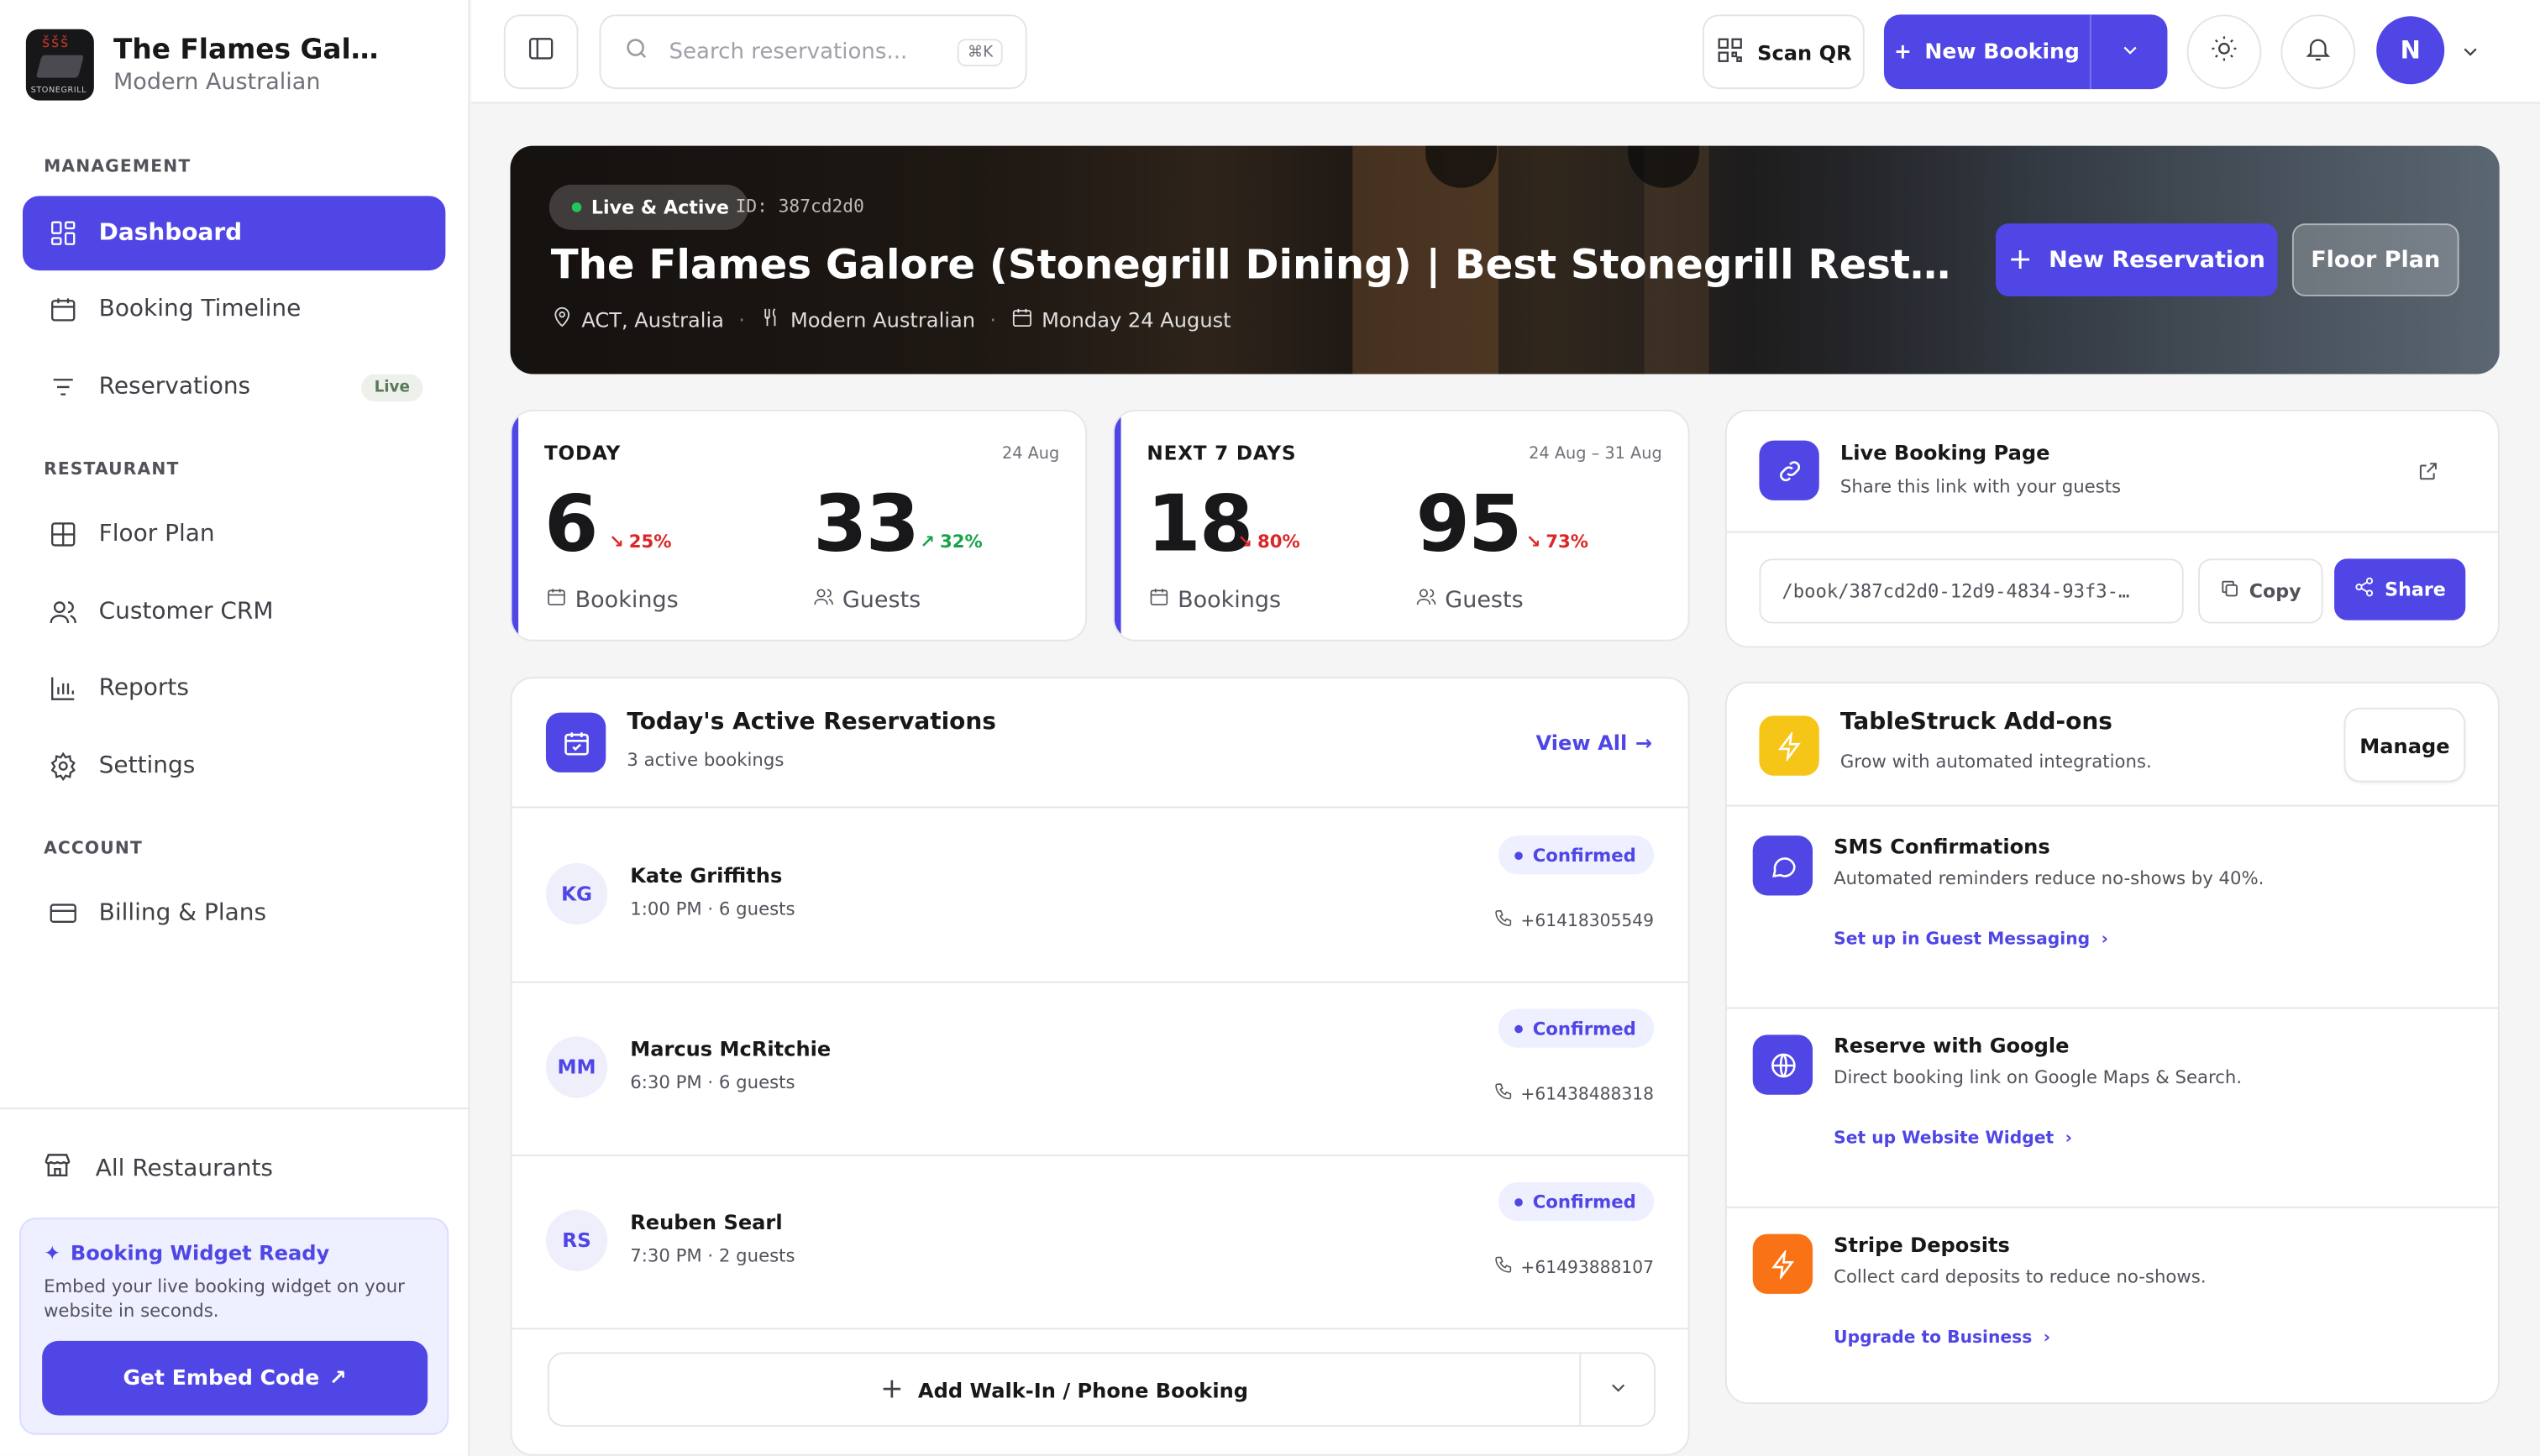 The image size is (2540, 1456). What do you see at coordinates (2318, 52) in the screenshot?
I see `notifications-button` at bounding box center [2318, 52].